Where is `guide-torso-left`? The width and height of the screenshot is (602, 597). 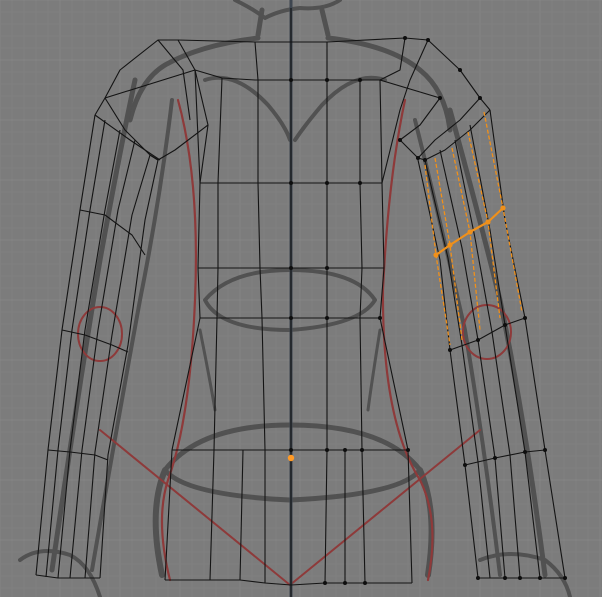 guide-torso-left is located at coordinates (179, 340).